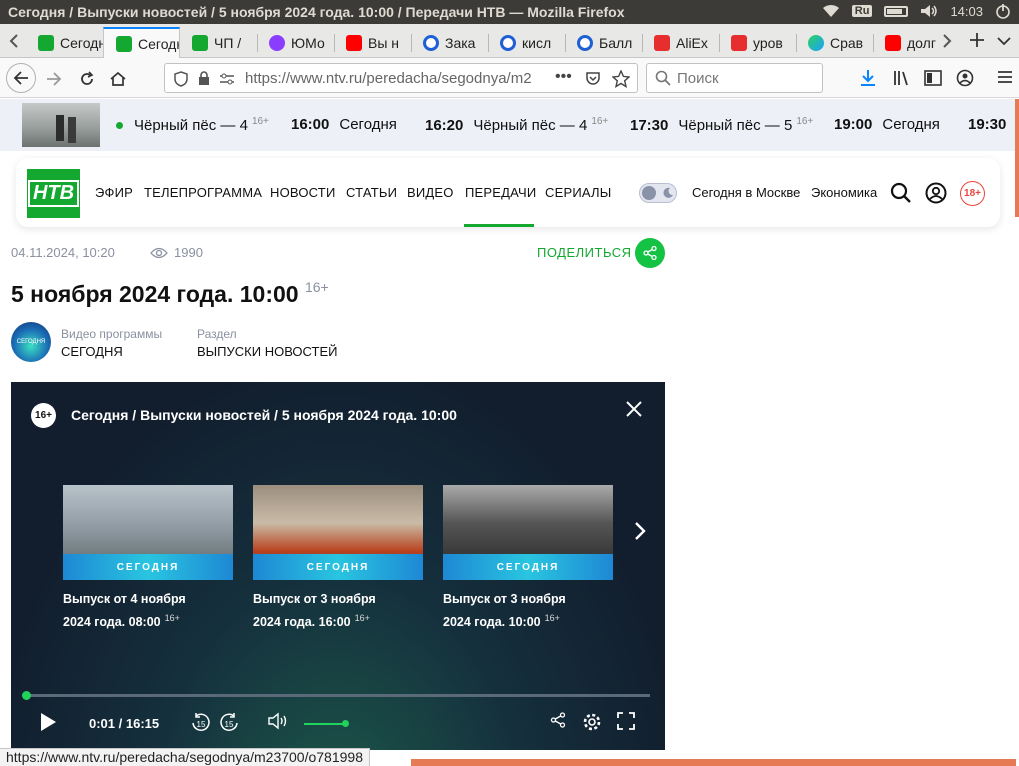 The width and height of the screenshot is (1019, 766). Describe the element at coordinates (92, 351) in the screenshot. I see `program-link: СЕГОДНЯ` at that location.